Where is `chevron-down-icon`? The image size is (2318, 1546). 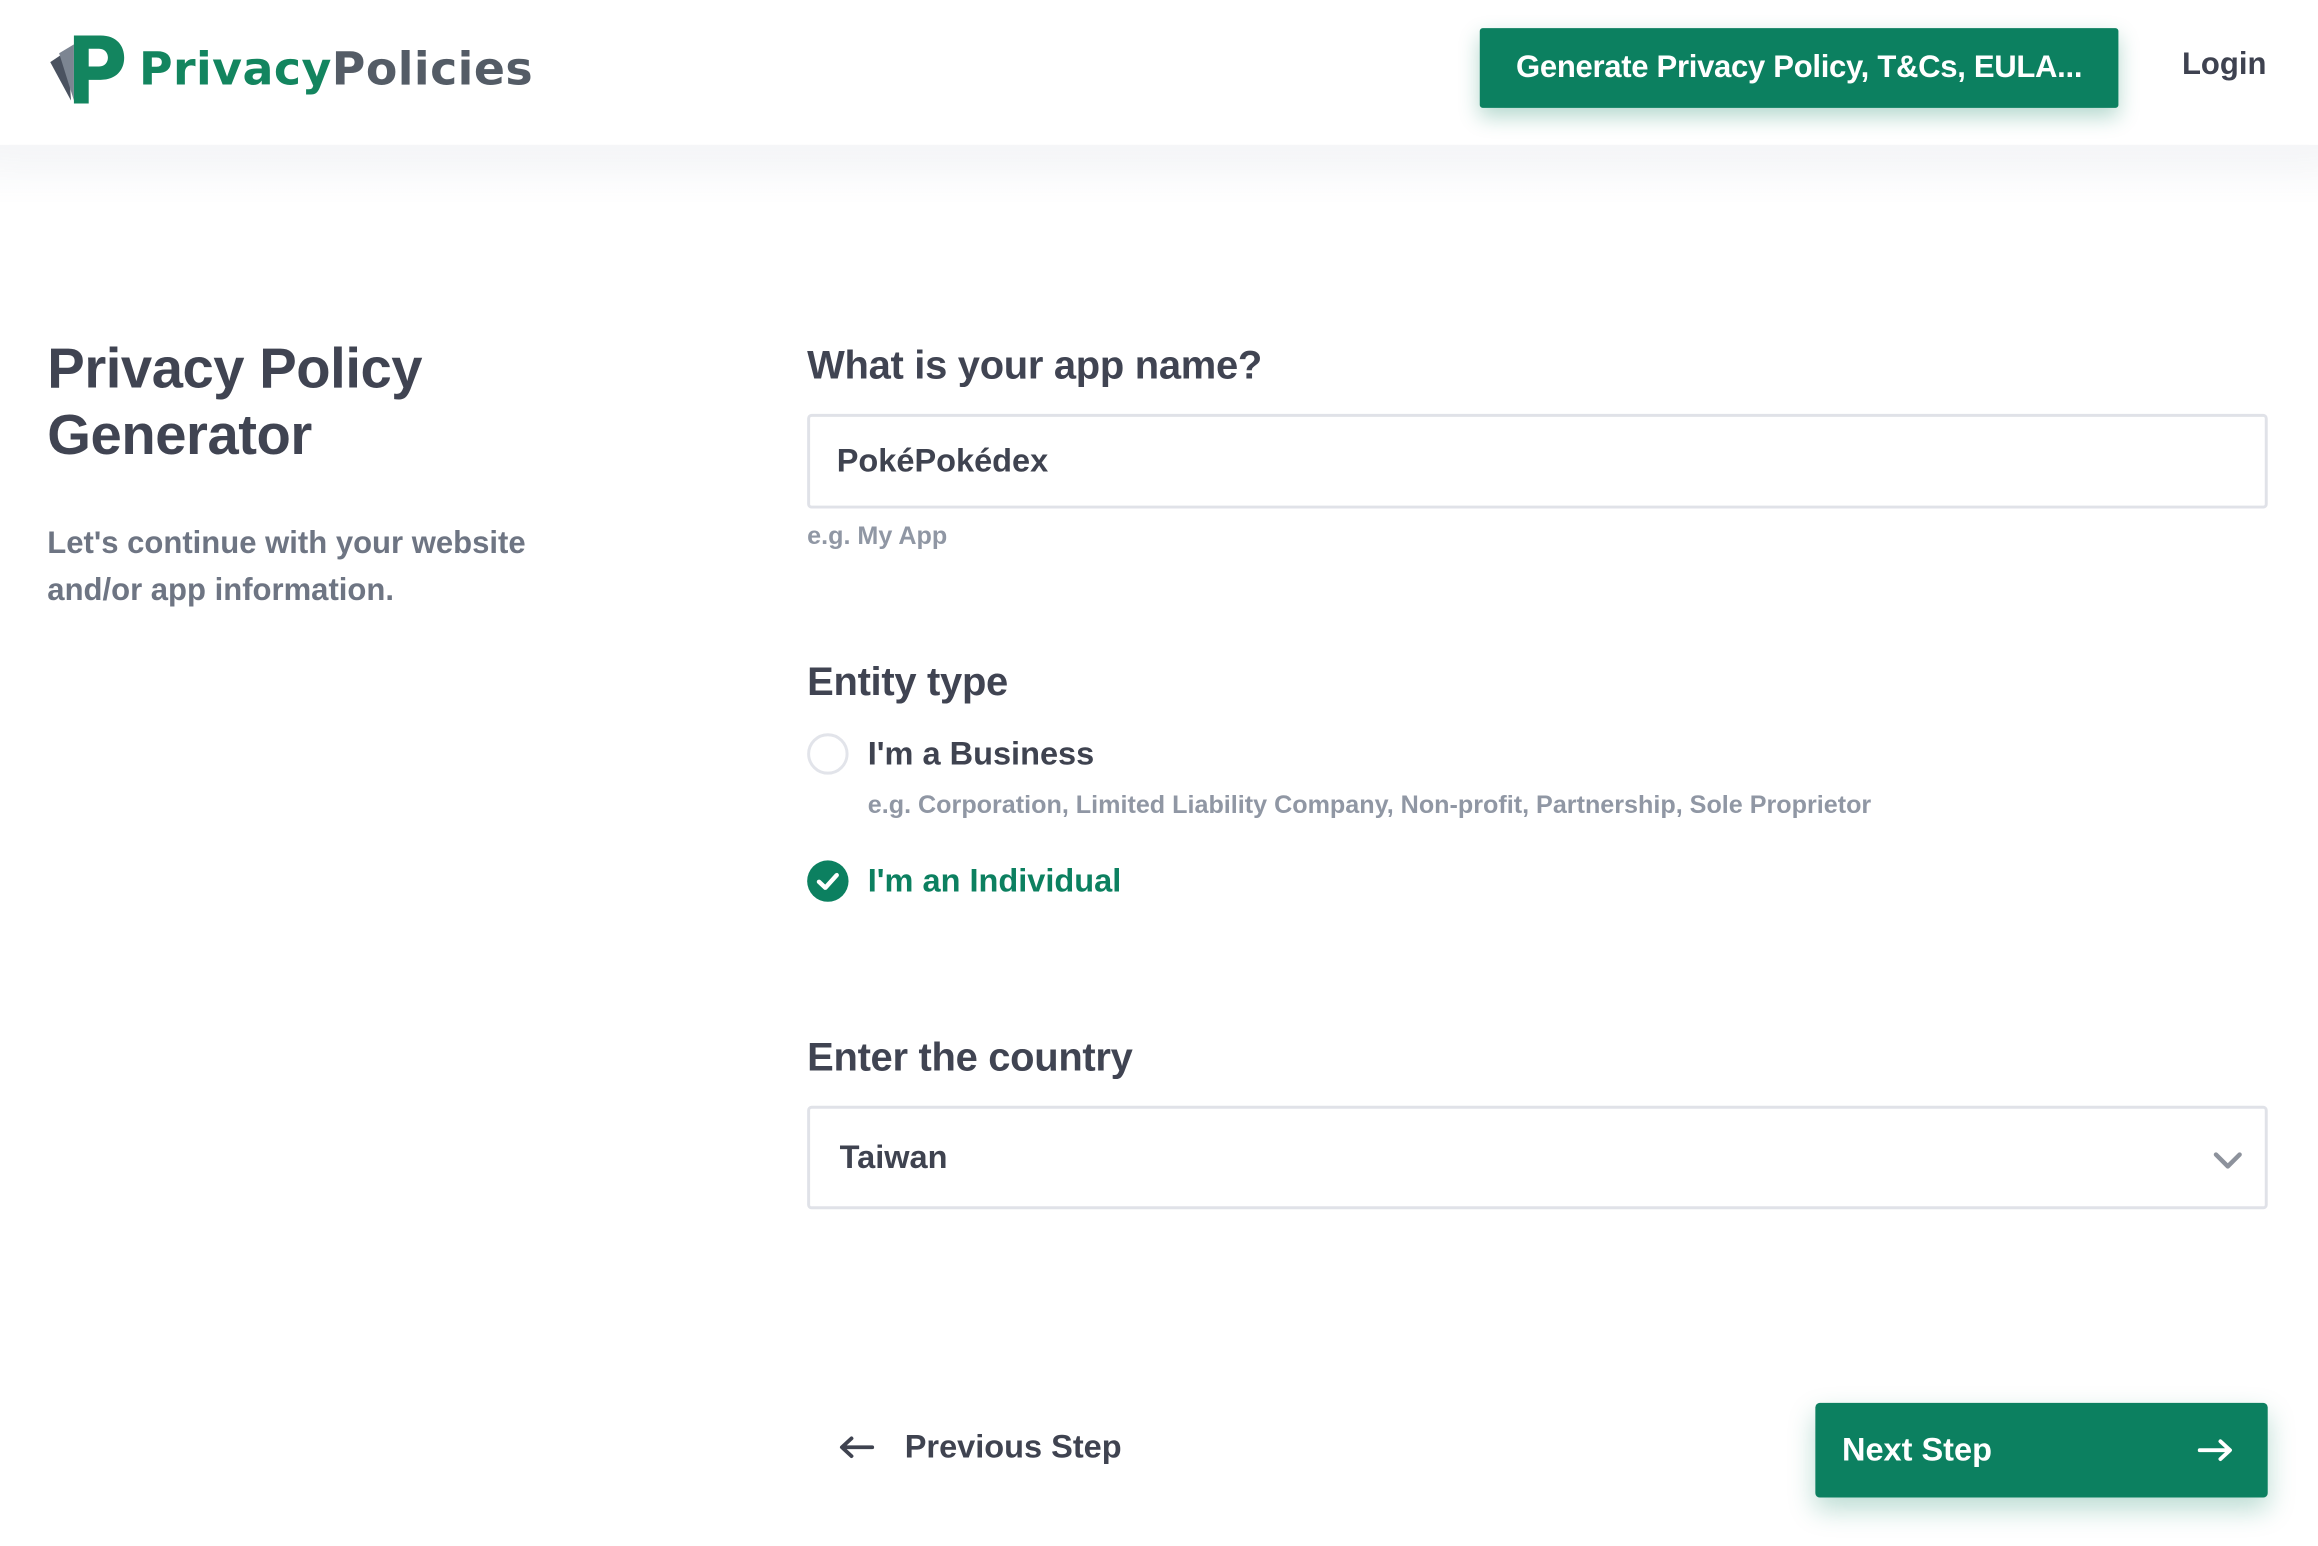 chevron-down-icon is located at coordinates (2227, 1160).